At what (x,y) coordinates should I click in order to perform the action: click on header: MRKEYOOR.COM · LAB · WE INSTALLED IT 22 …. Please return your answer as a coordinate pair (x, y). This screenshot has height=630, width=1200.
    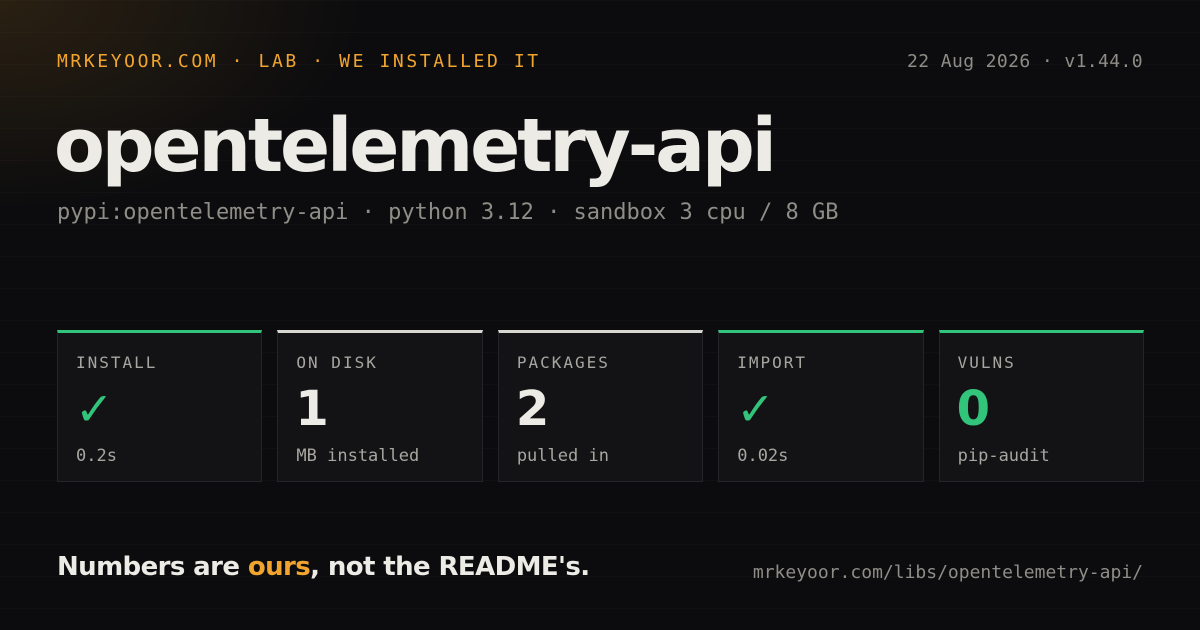
    Looking at the image, I should click on (600, 61).